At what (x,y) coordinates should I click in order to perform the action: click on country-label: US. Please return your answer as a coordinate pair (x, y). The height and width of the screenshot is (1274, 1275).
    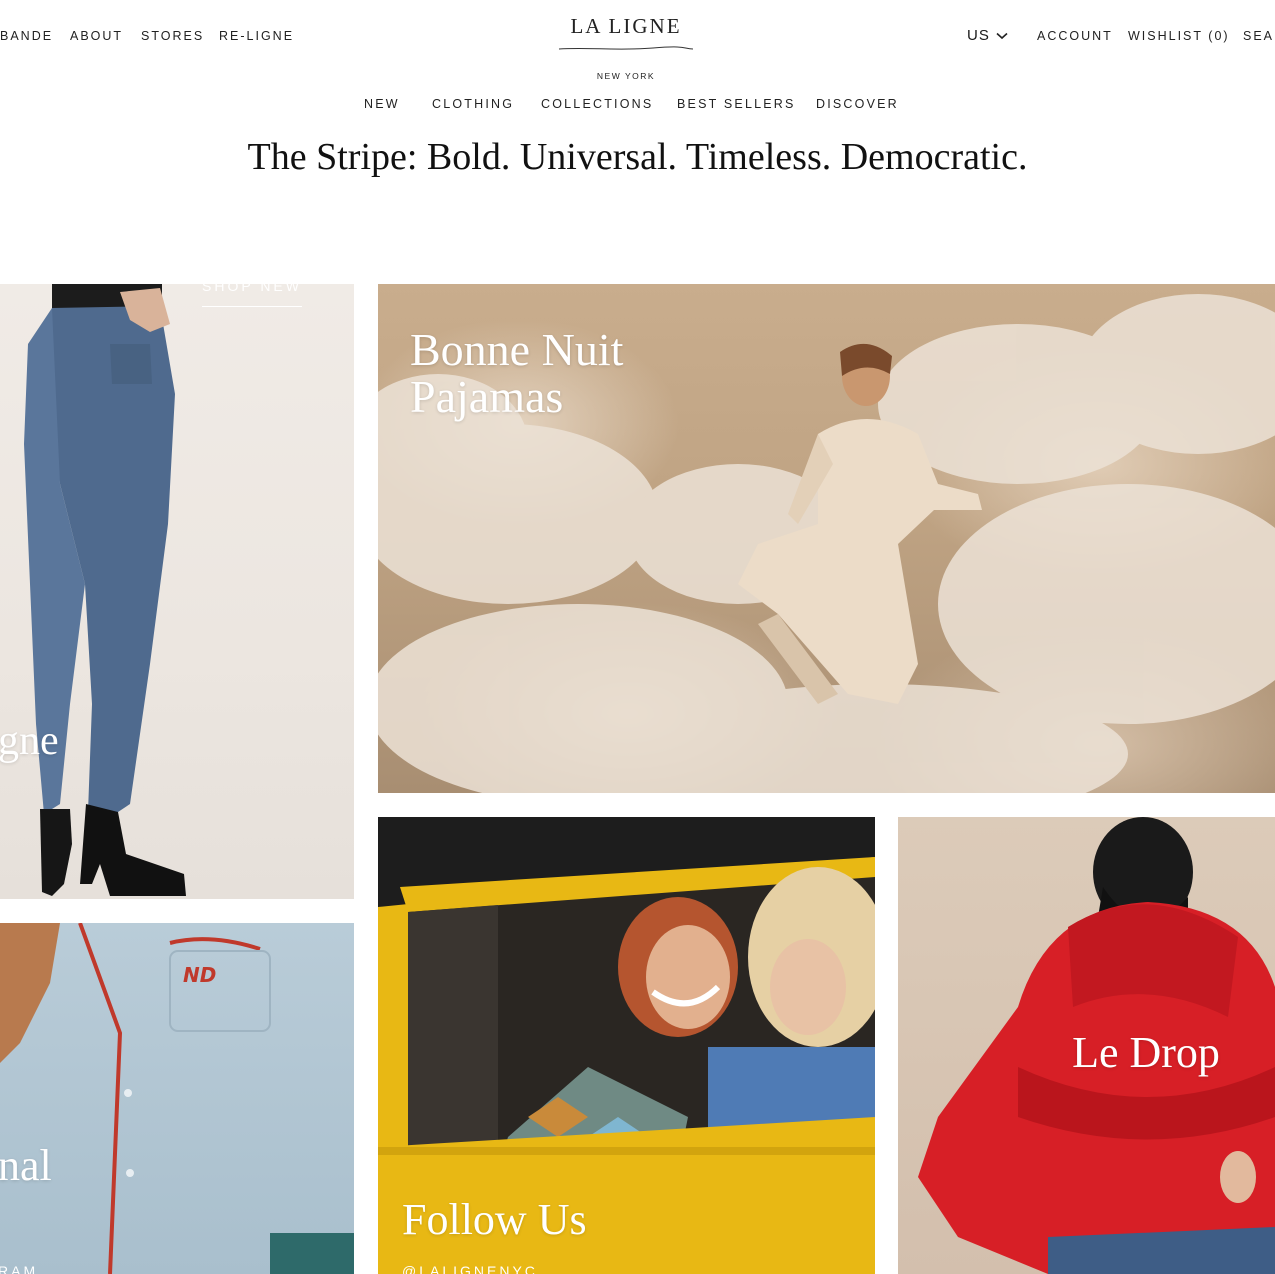
    Looking at the image, I should click on (978, 35).